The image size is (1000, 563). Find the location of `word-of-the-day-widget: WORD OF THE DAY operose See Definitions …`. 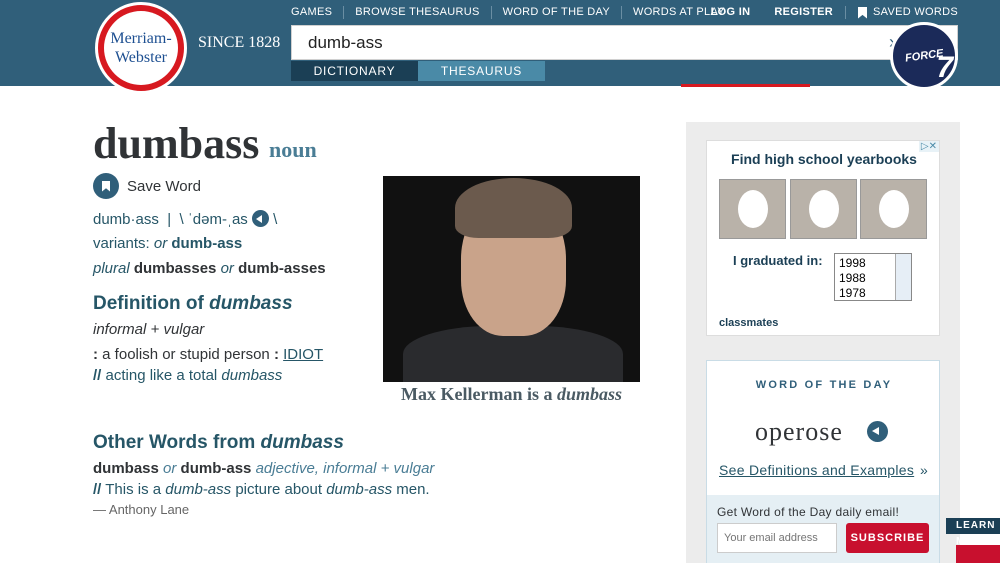

word-of-the-day-widget: WORD OF THE DAY operose See Definitions … is located at coordinates (823, 461).